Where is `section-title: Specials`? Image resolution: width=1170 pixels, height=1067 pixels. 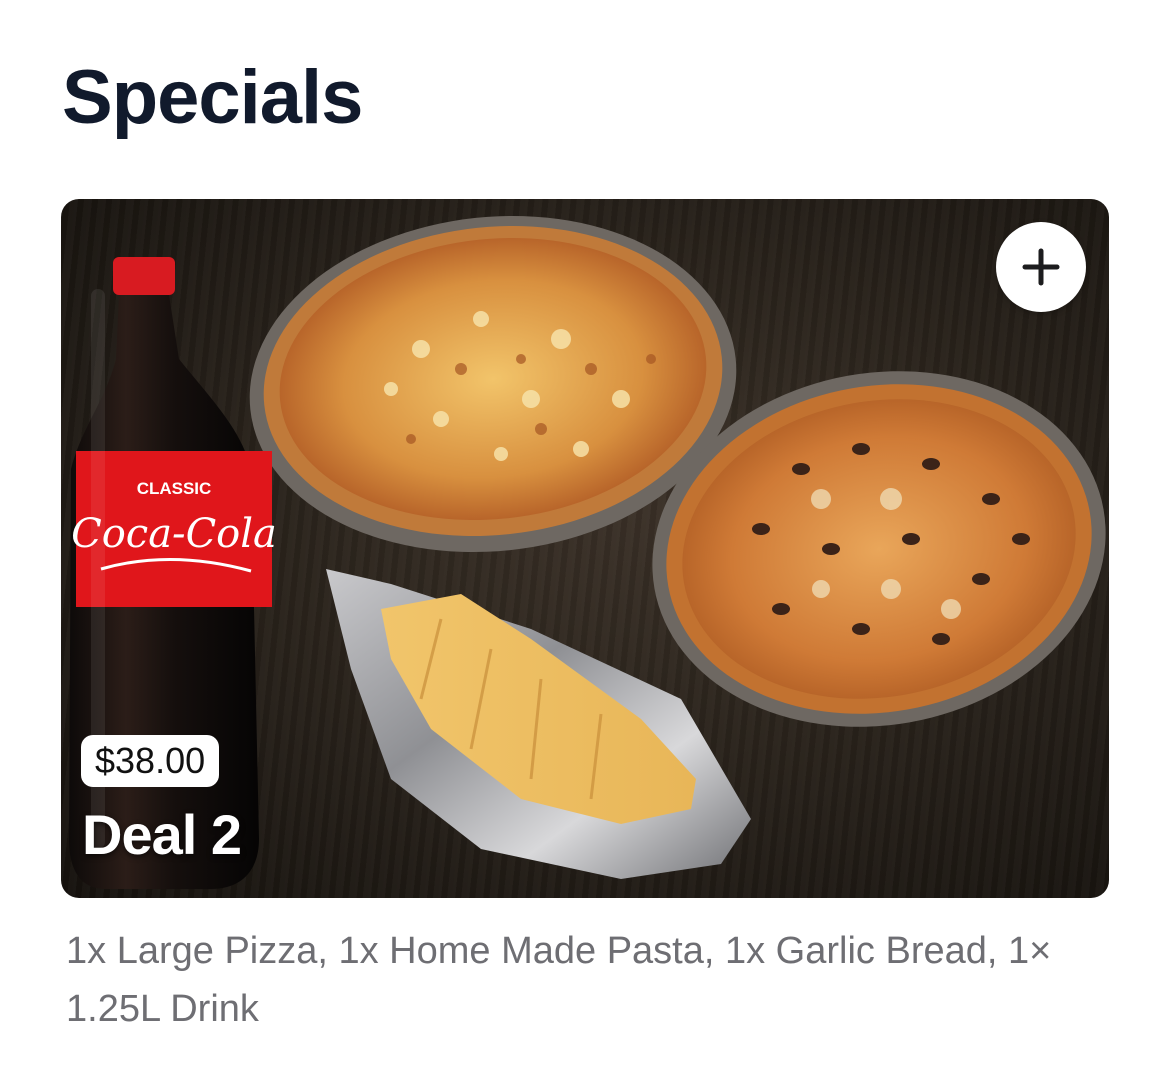
section-title: Specials is located at coordinates (212, 97).